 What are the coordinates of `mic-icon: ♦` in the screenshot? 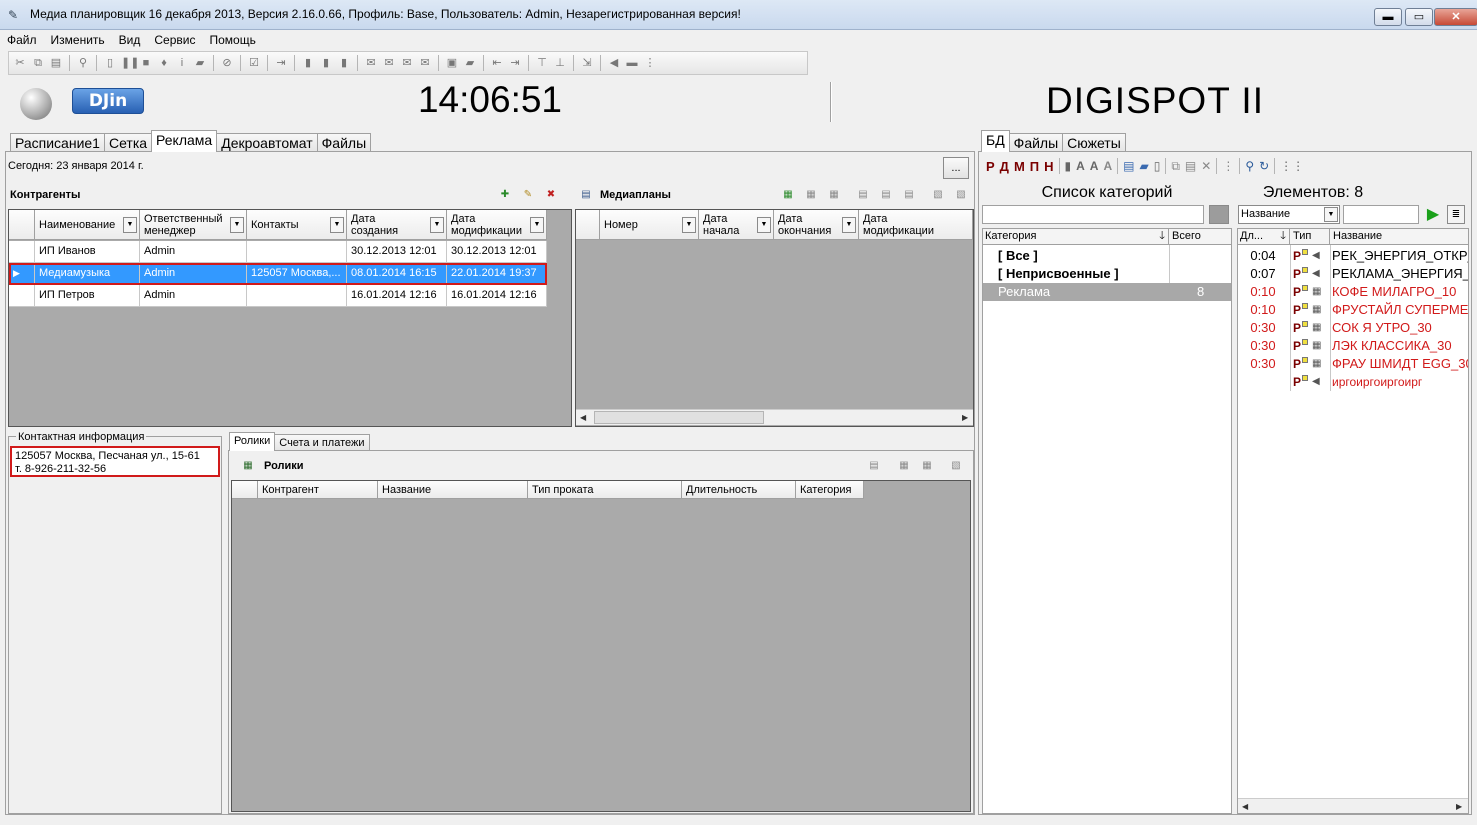 It's located at (164, 63).